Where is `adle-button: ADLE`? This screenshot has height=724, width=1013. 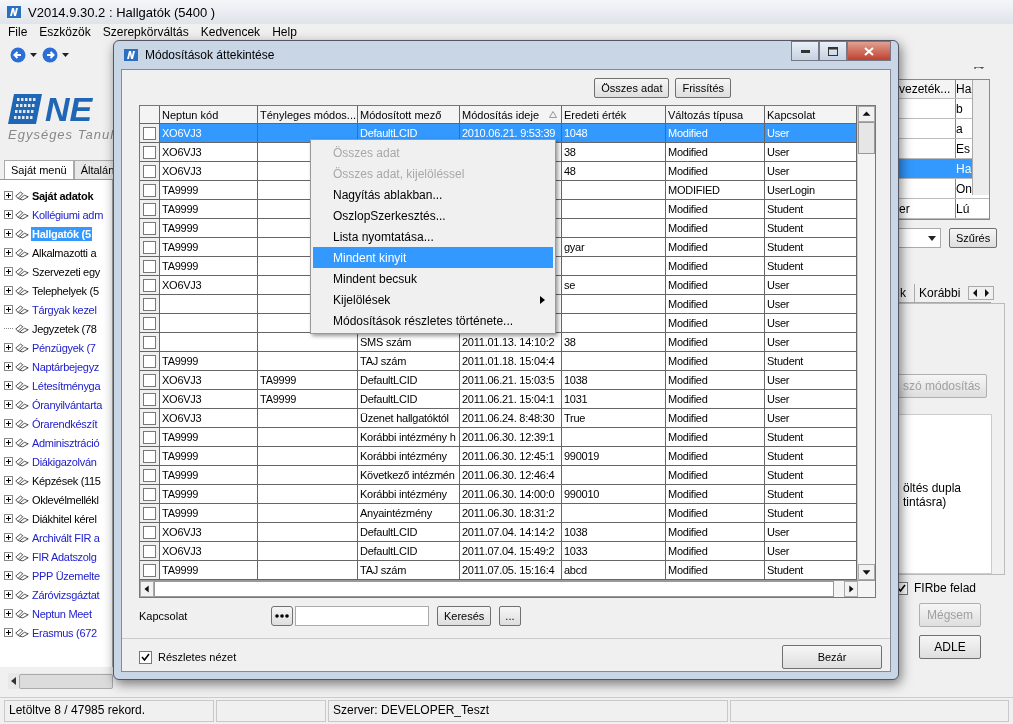
adle-button: ADLE is located at coordinates (950, 647).